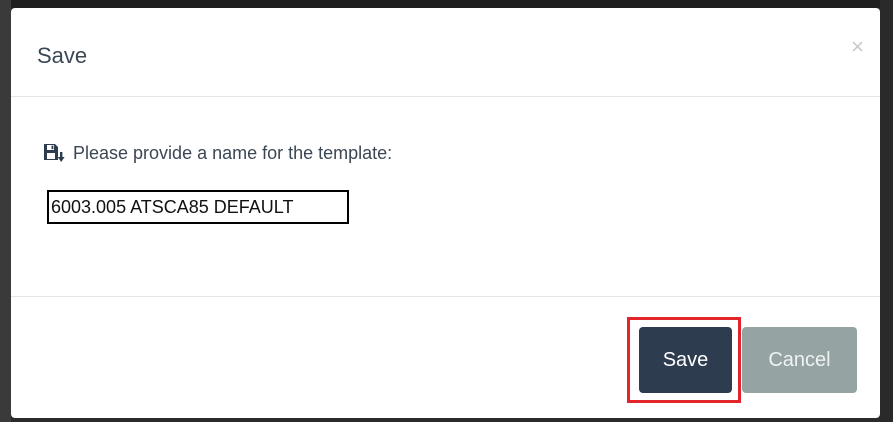  I want to click on template-name-input, so click(198, 207).